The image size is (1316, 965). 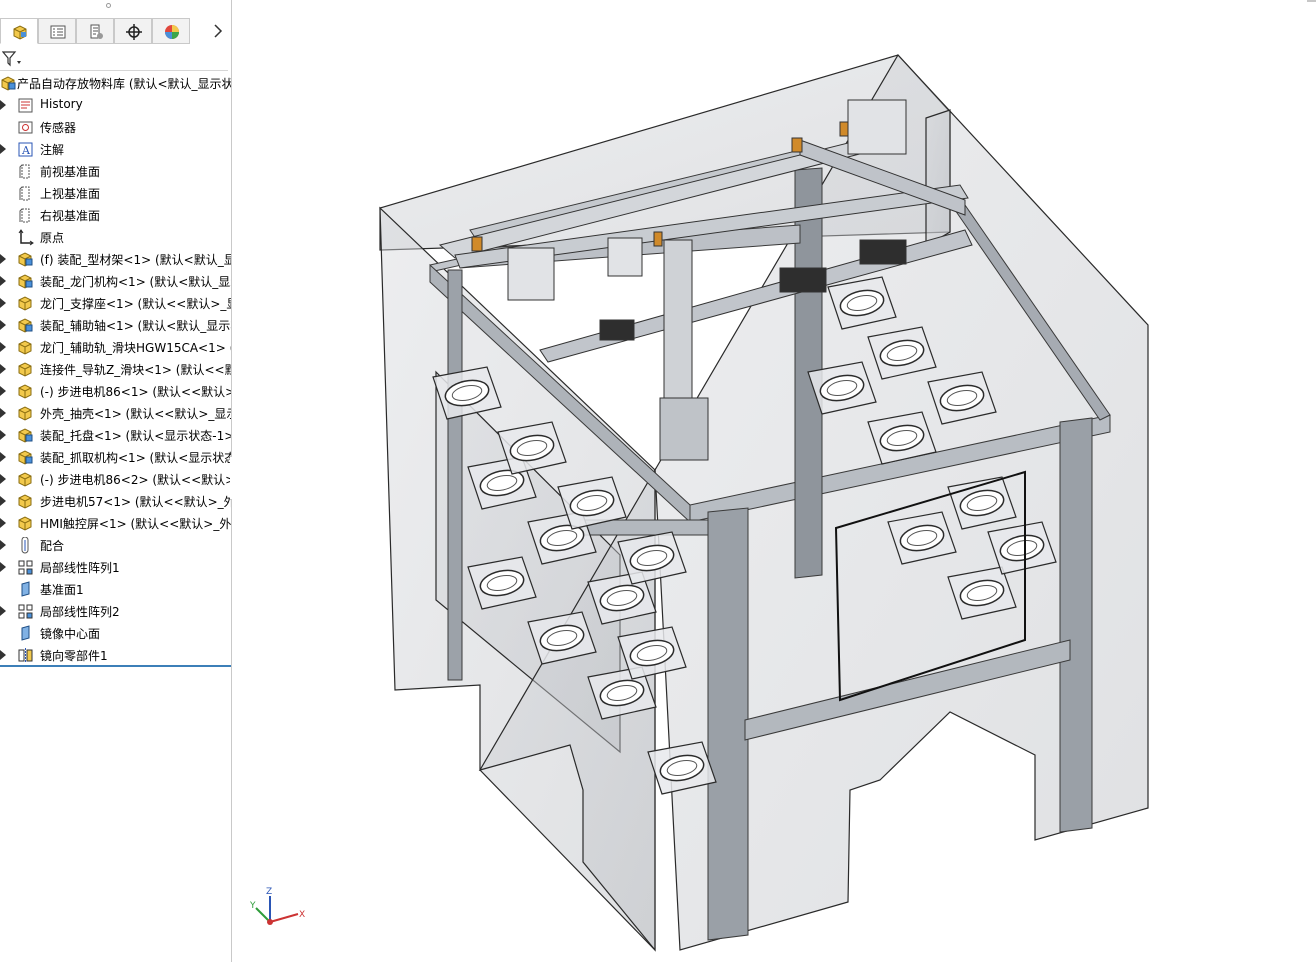 I want to click on tab-featuremanager, so click(x=19, y=31).